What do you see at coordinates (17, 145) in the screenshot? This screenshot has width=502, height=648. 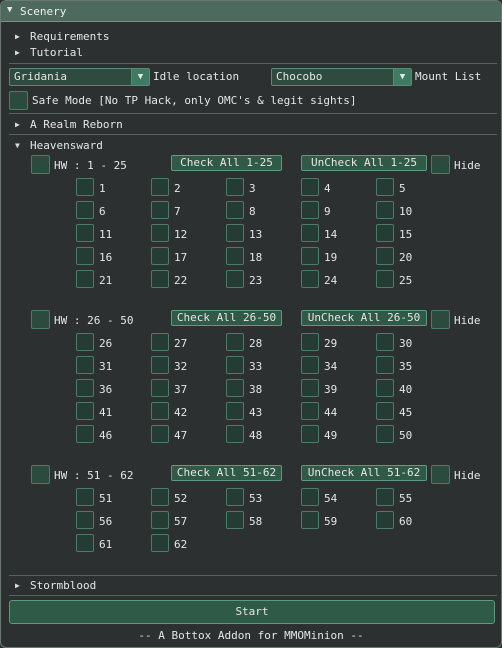 I see `triangle-down-icon: ▼` at bounding box center [17, 145].